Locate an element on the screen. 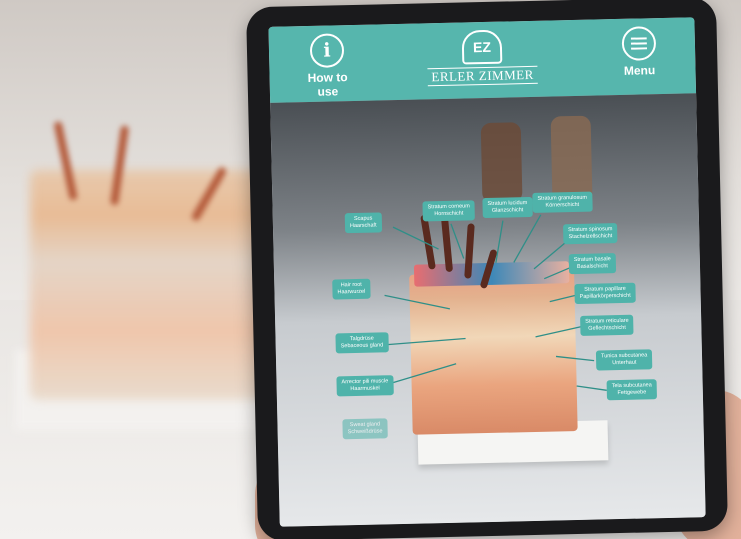  how-to-use-button: i How to use is located at coordinates (327, 66).